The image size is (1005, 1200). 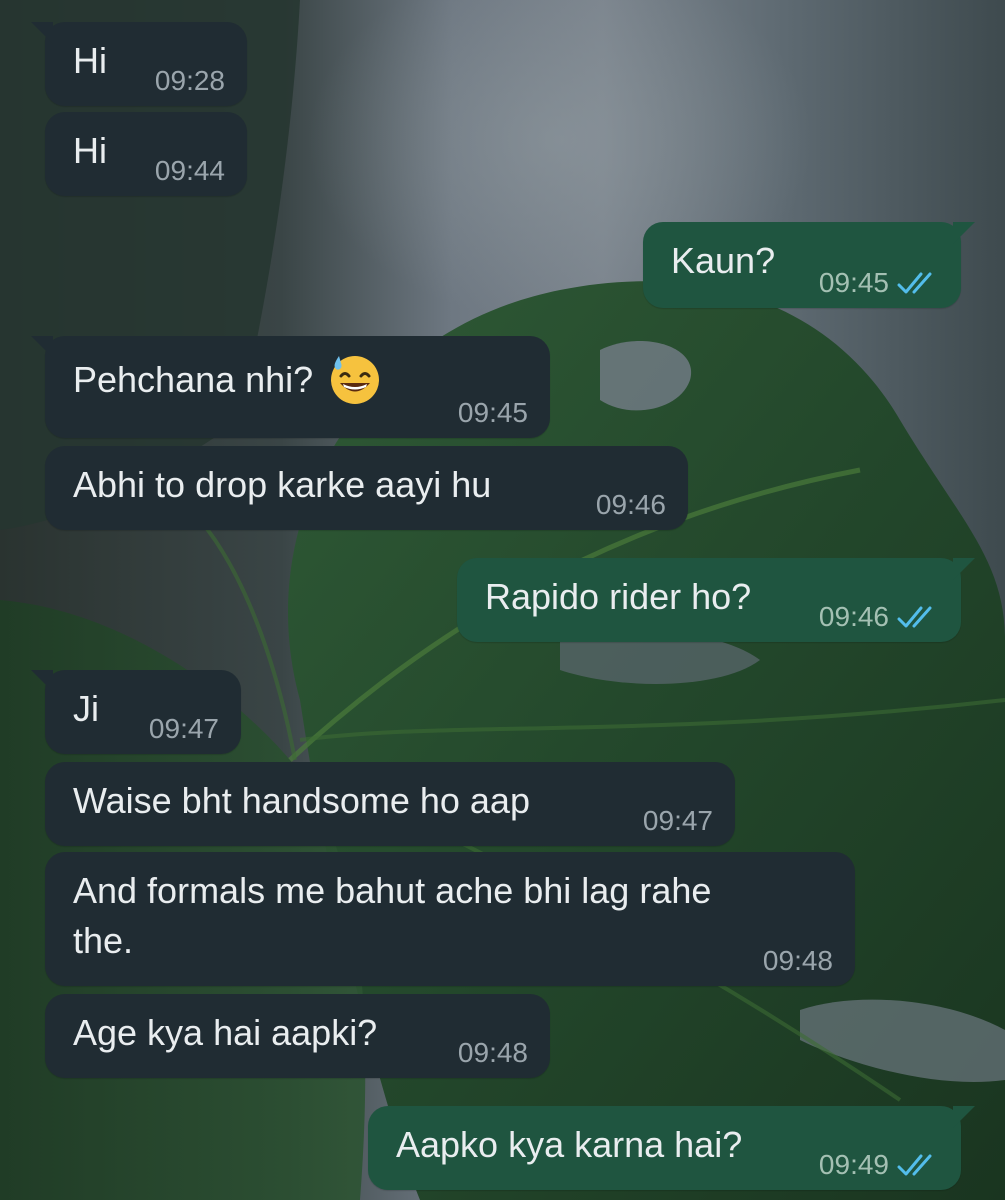 What do you see at coordinates (853, 1164) in the screenshot?
I see `message-time: 09:49` at bounding box center [853, 1164].